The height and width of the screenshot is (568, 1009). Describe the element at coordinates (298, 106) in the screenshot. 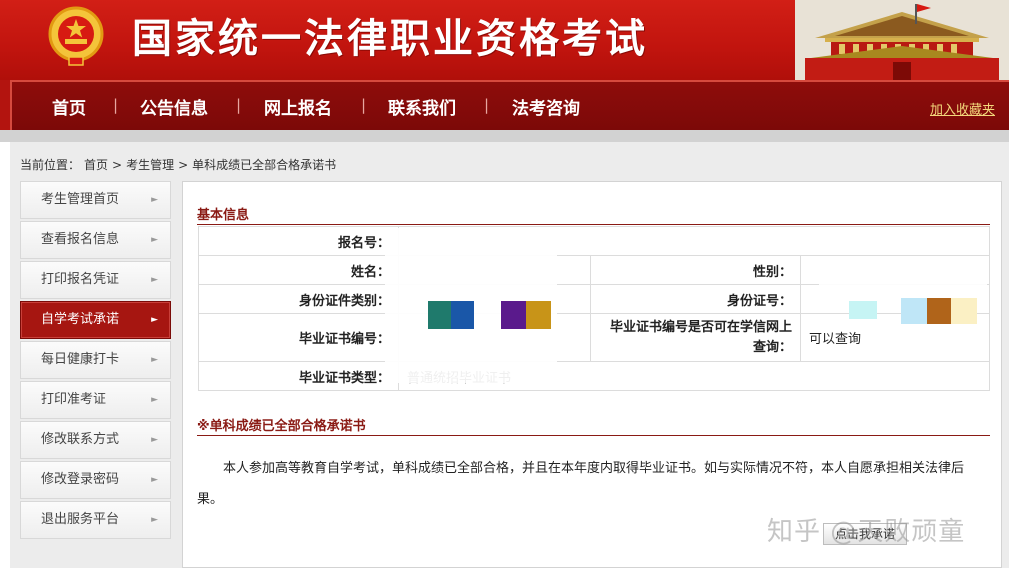

I see `nav-online-registration: 网上报名` at that location.